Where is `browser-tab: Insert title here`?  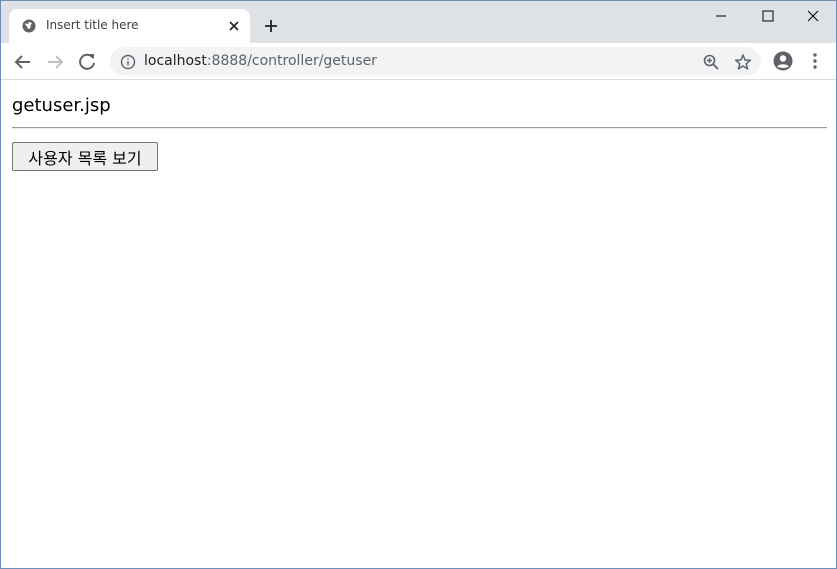
browser-tab: Insert title here is located at coordinates (129, 26).